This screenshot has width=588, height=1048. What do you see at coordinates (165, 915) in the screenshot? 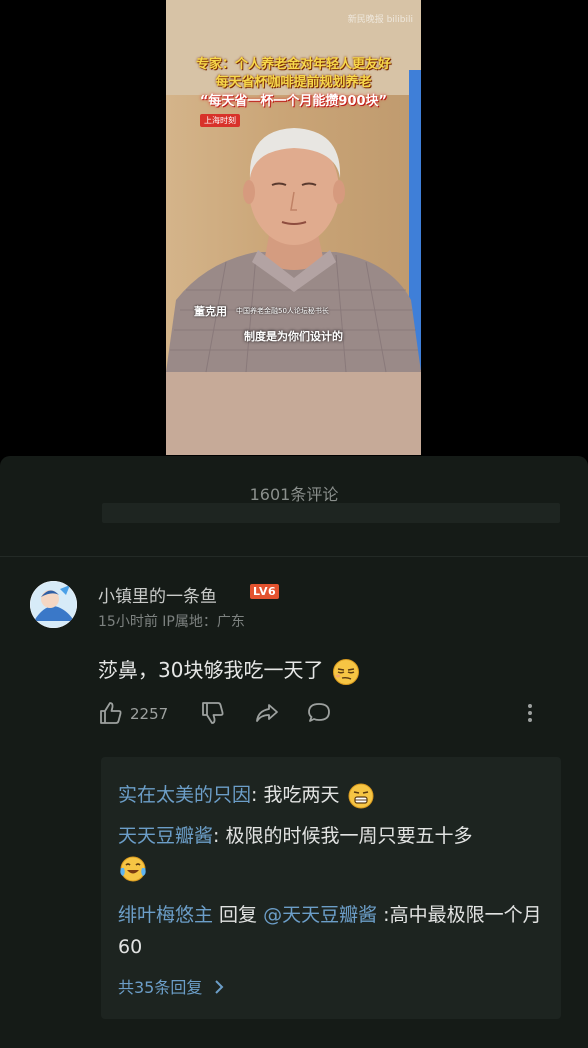
I see `reply-username: 绯叶梅悠主` at bounding box center [165, 915].